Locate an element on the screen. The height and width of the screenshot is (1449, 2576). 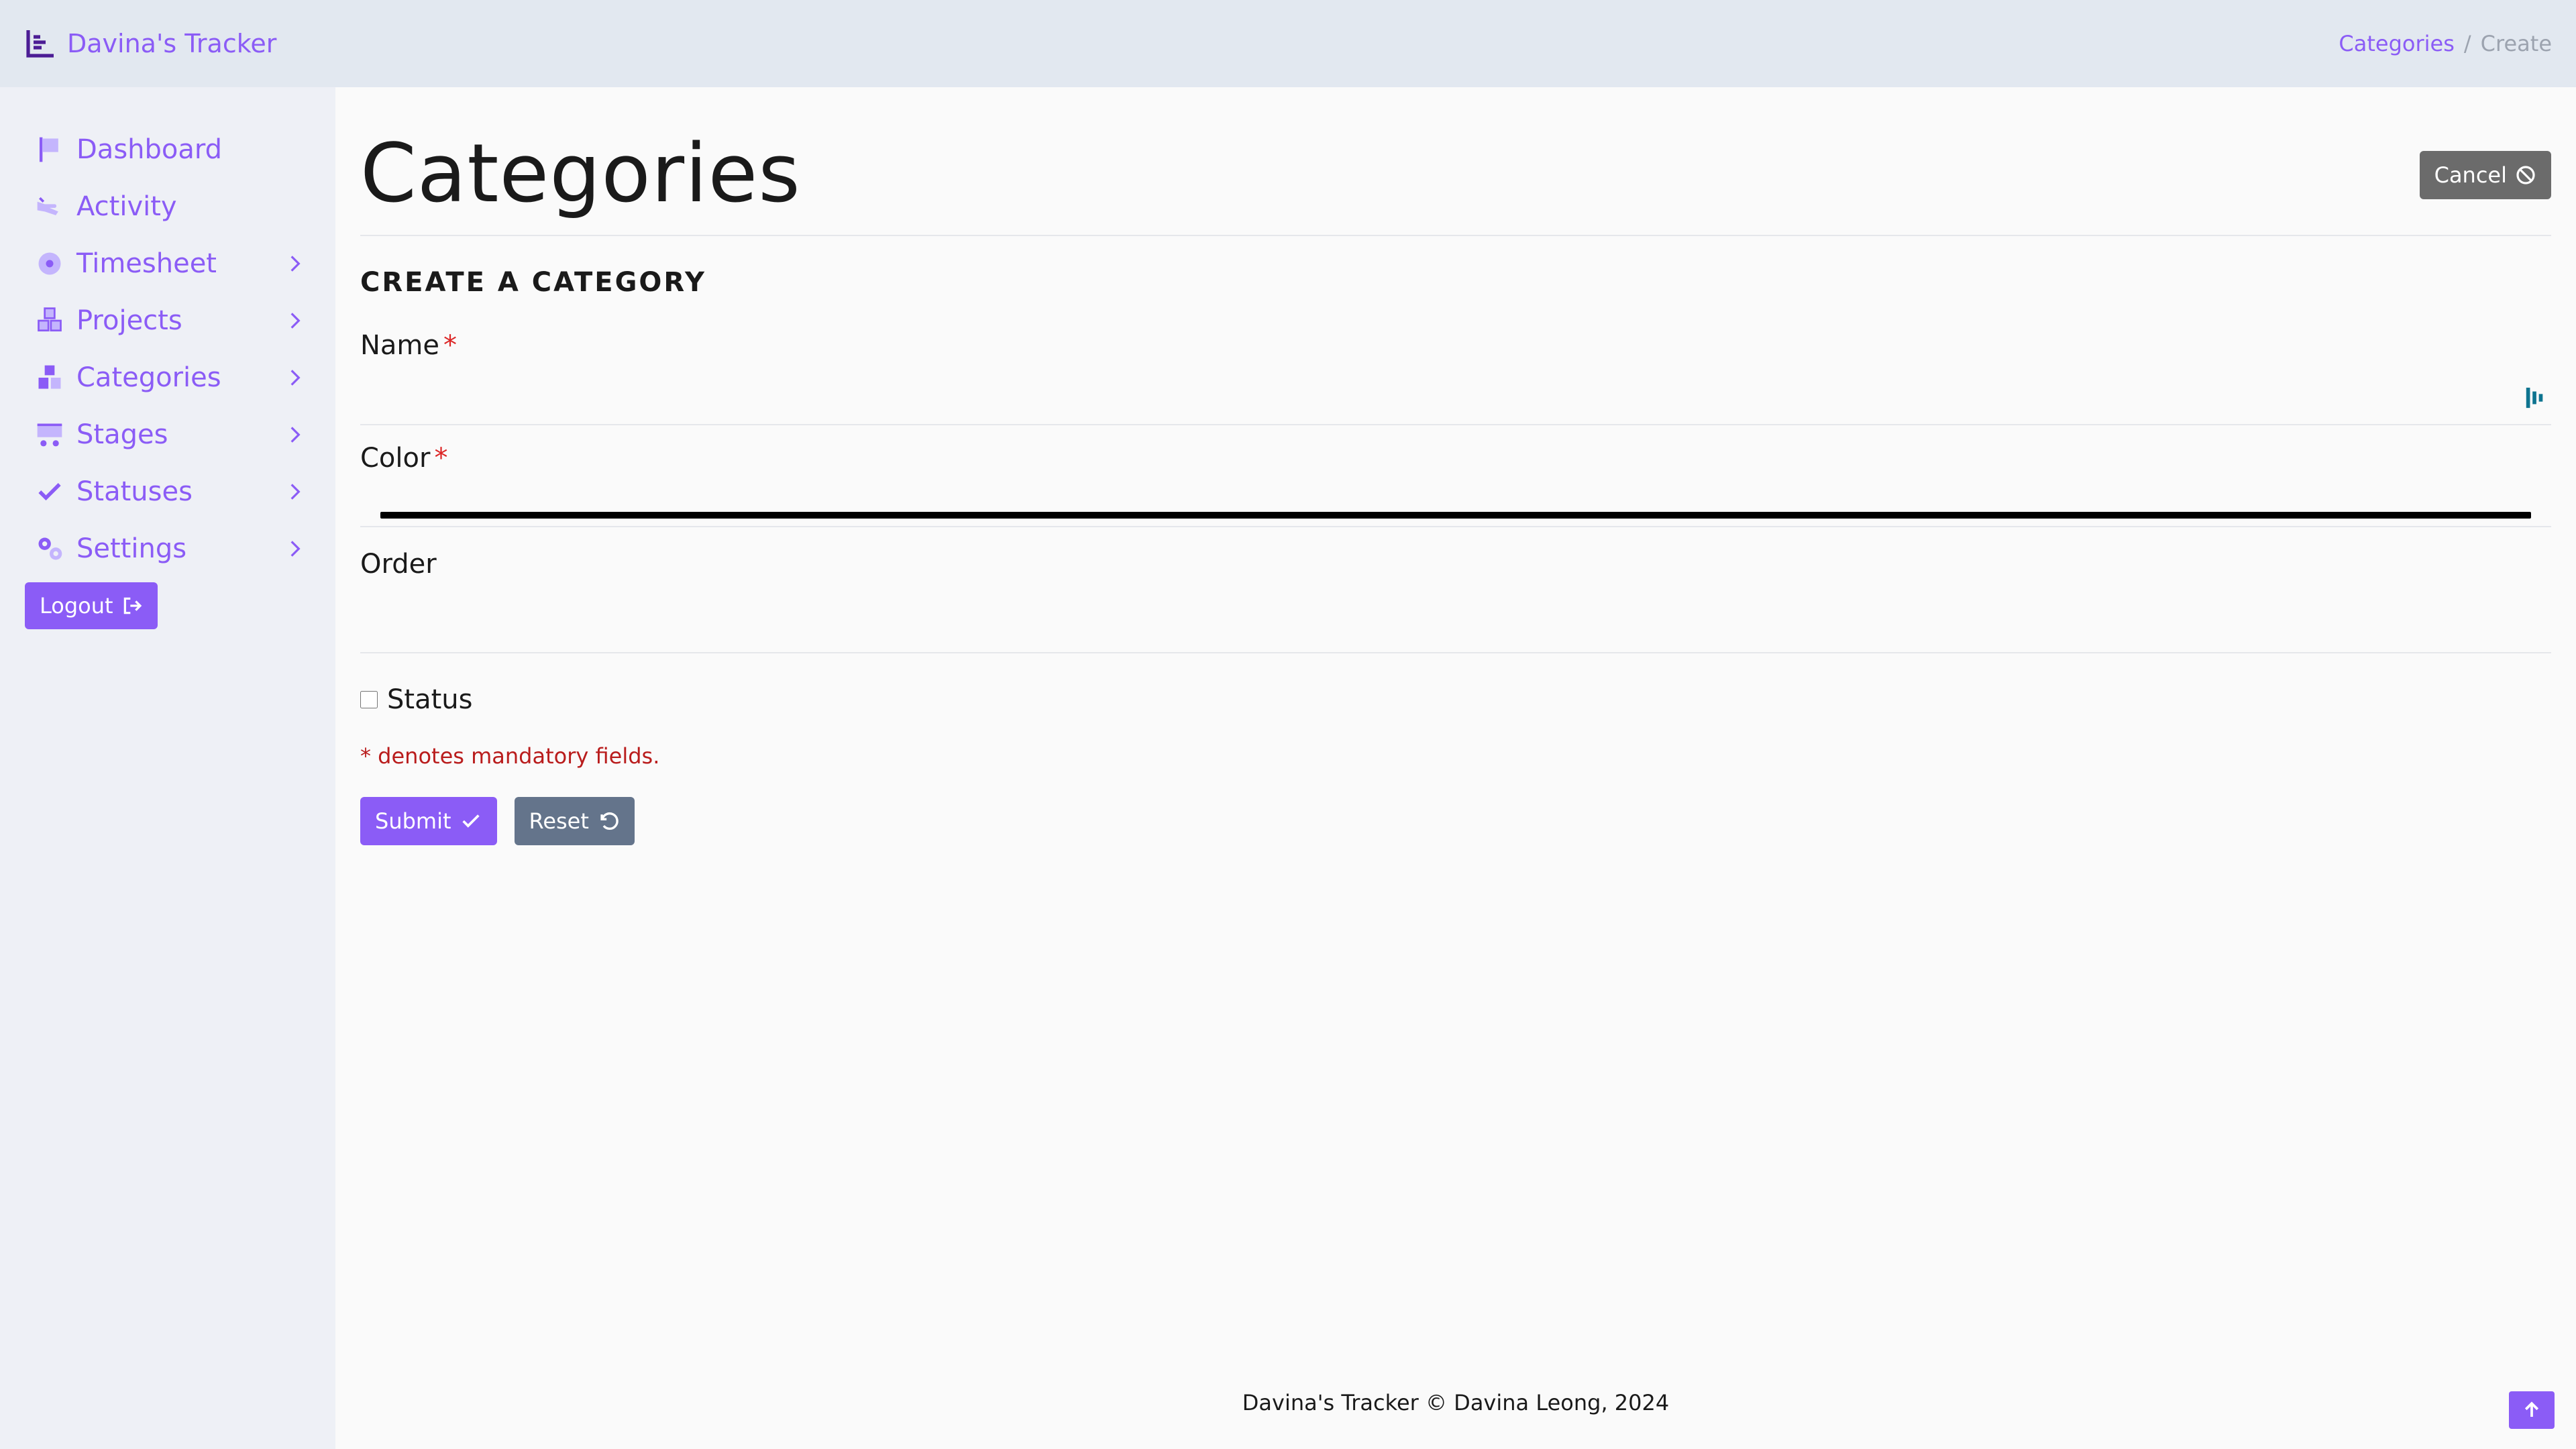
sidebar-item-timesheet: Timesheet is located at coordinates (167, 263).